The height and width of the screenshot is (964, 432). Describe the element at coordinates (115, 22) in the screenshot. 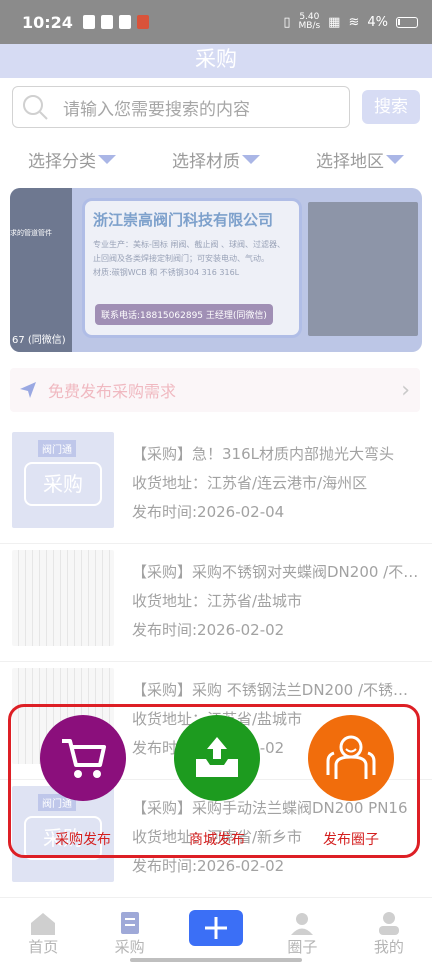

I see `notification-icons` at that location.